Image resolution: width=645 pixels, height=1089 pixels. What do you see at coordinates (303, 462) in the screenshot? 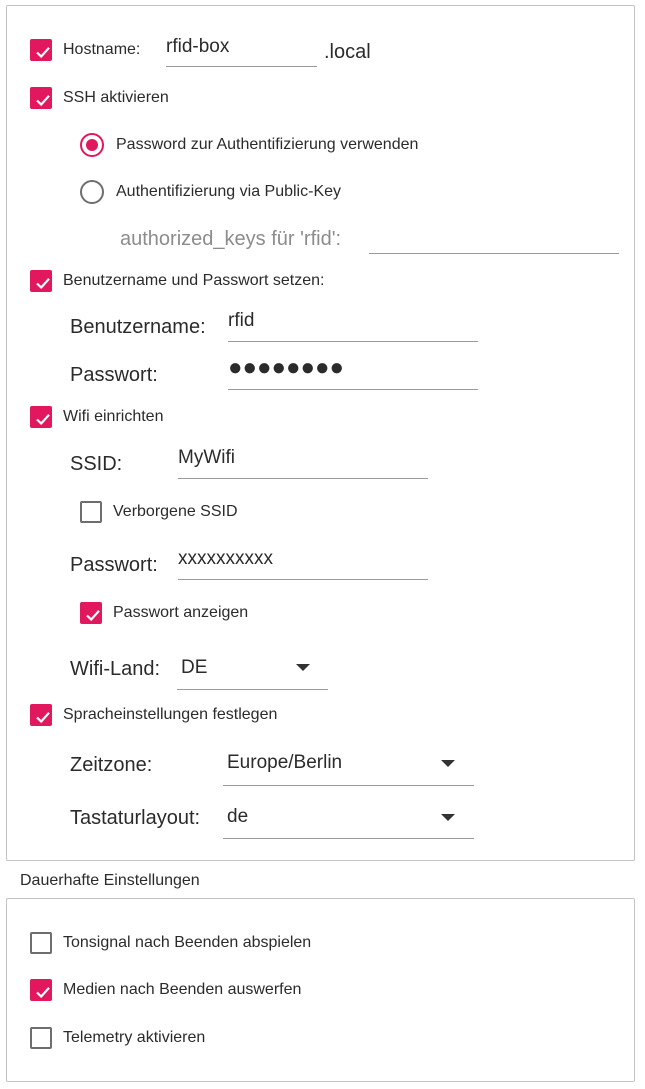
I see `ssid-input` at bounding box center [303, 462].